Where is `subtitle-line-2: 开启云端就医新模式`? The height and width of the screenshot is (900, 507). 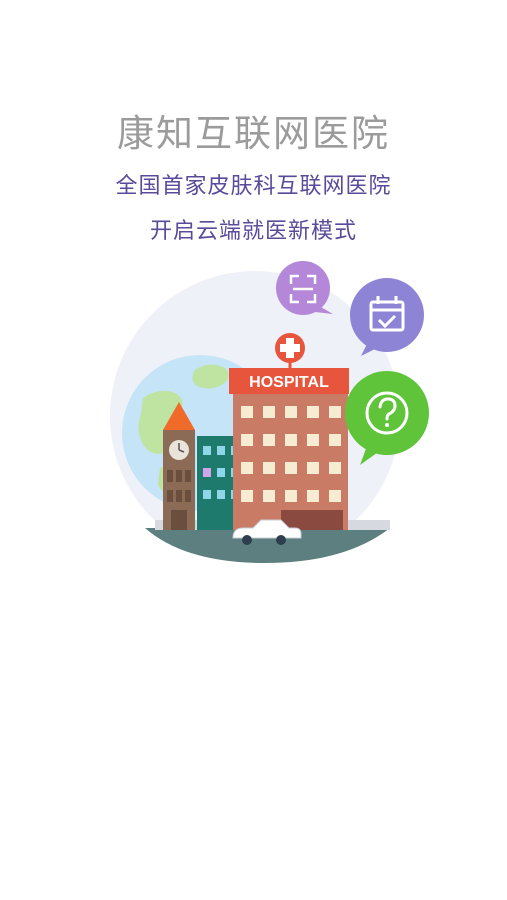
subtitle-line-2: 开启云端就医新模式 is located at coordinates (253, 231).